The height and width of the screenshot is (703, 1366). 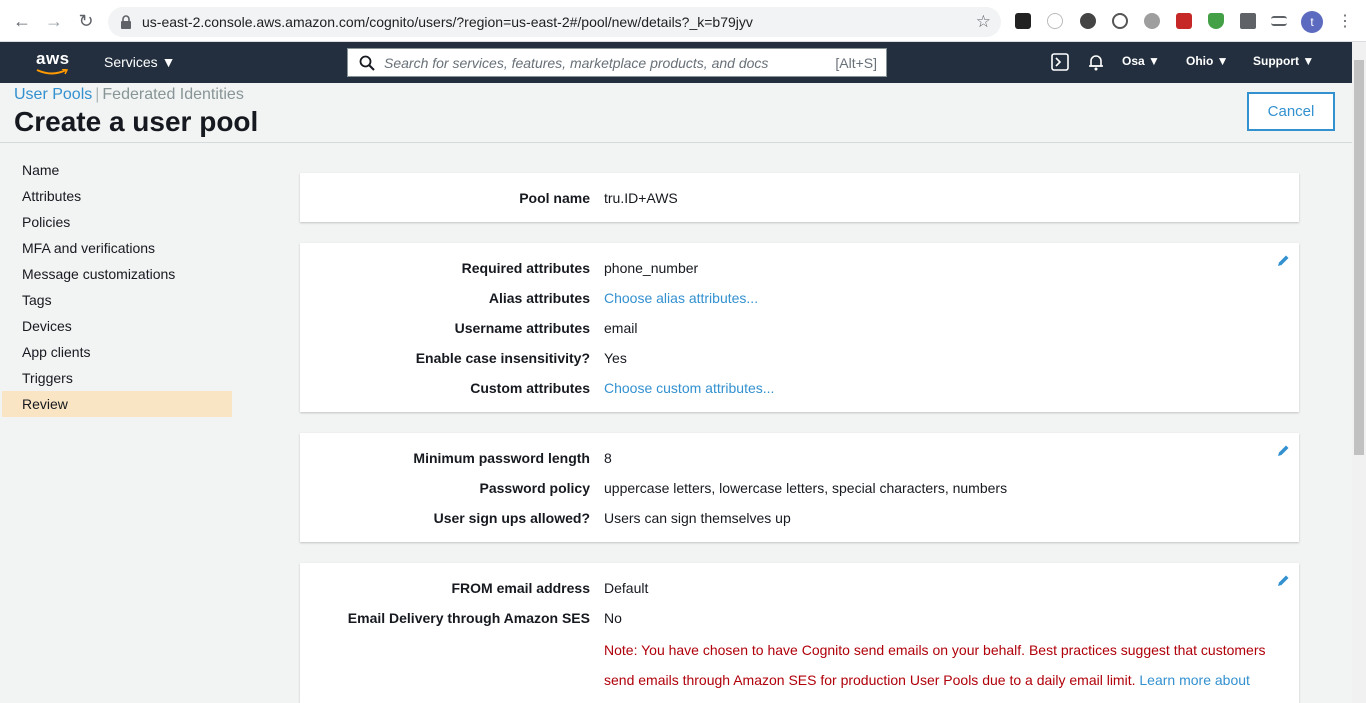 I want to click on support-menu: Support ▼, so click(x=1283, y=61).